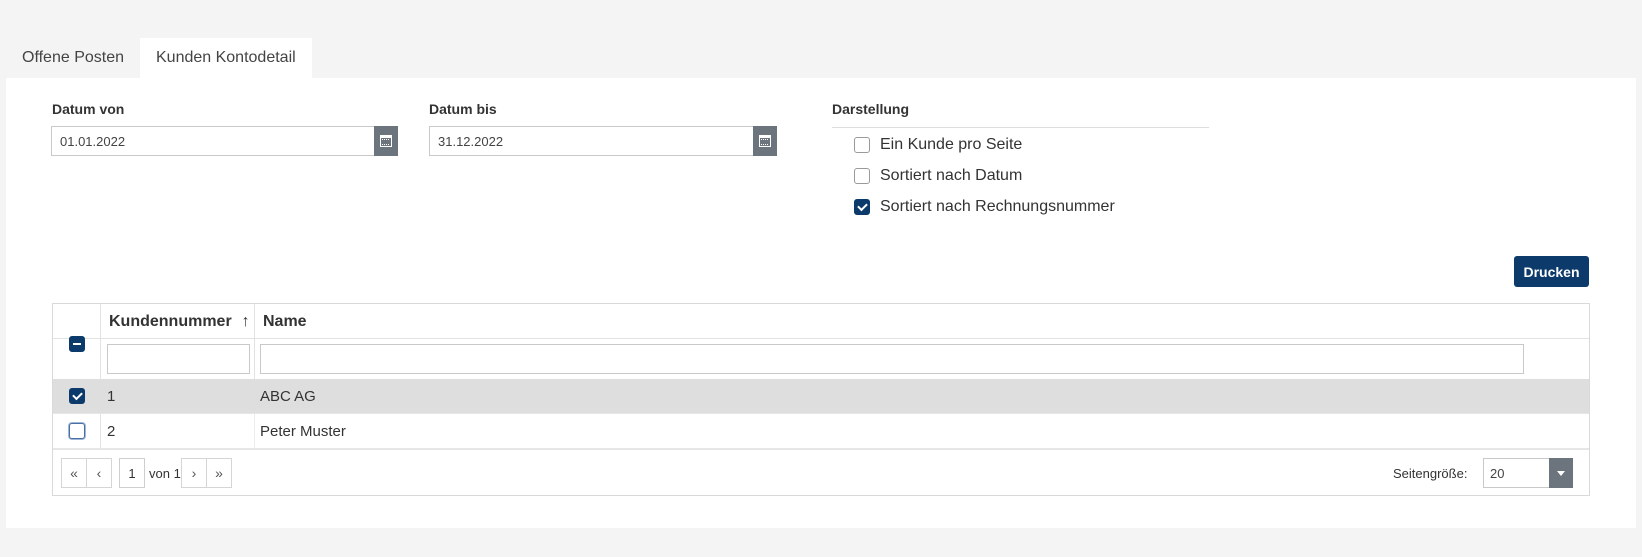 Image resolution: width=1642 pixels, height=557 pixels. Describe the element at coordinates (165, 473) in the screenshot. I see `page-count-text: von 1` at that location.